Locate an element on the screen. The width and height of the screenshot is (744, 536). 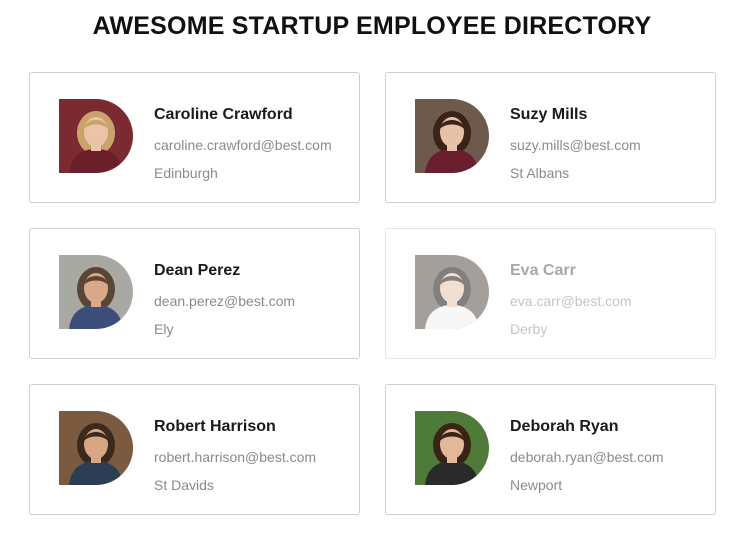
employee-email: deborah.ryan@best.com is located at coordinates (587, 457).